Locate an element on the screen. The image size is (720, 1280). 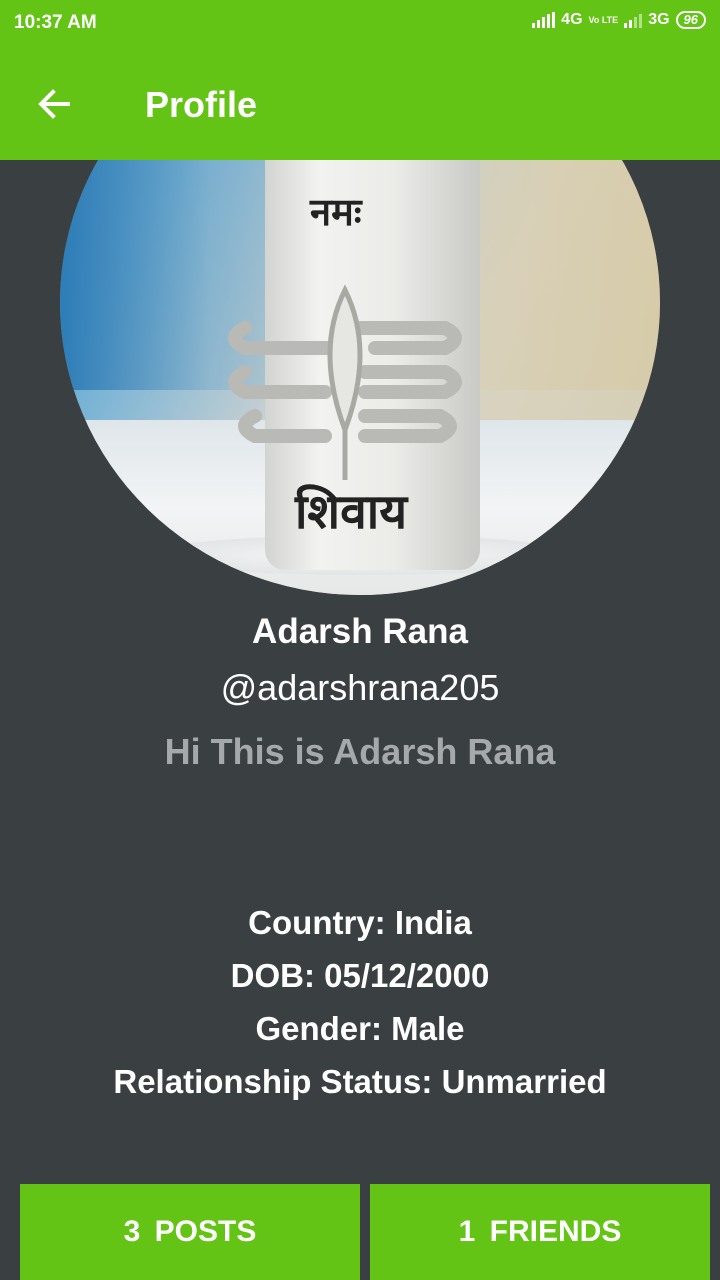
page-title: Profile is located at coordinates (201, 104).